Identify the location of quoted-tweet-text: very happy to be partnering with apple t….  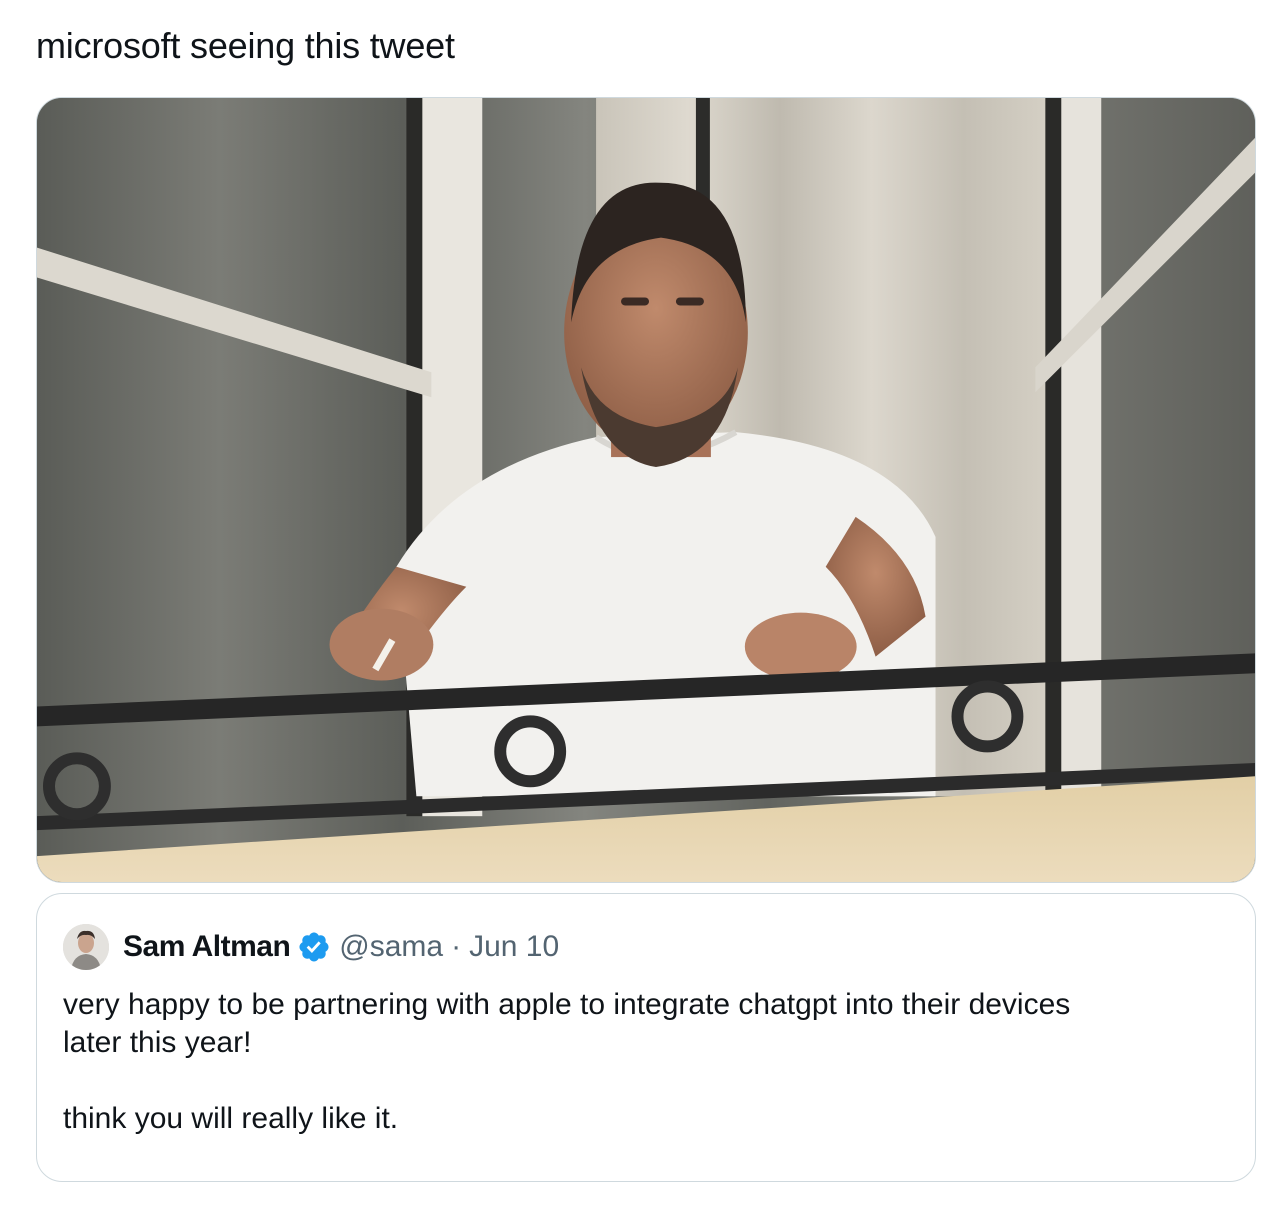
(567, 1061).